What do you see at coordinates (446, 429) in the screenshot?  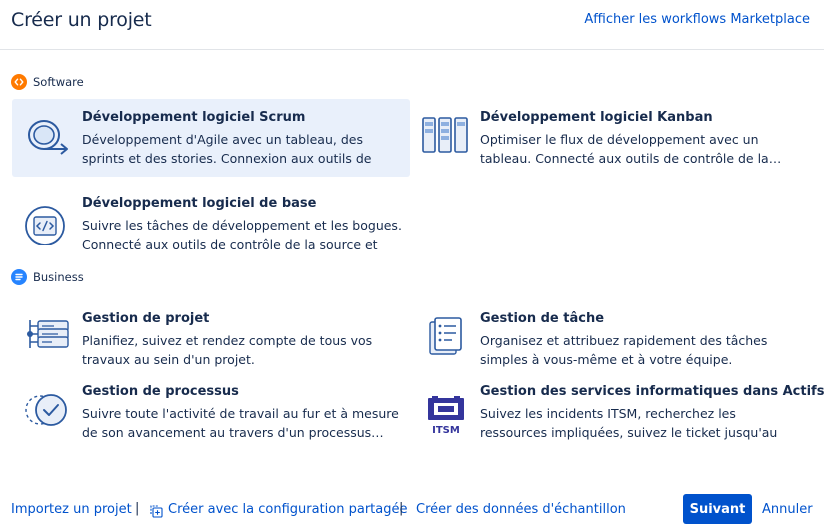 I see `itsm-logo-text: ITSM` at bounding box center [446, 429].